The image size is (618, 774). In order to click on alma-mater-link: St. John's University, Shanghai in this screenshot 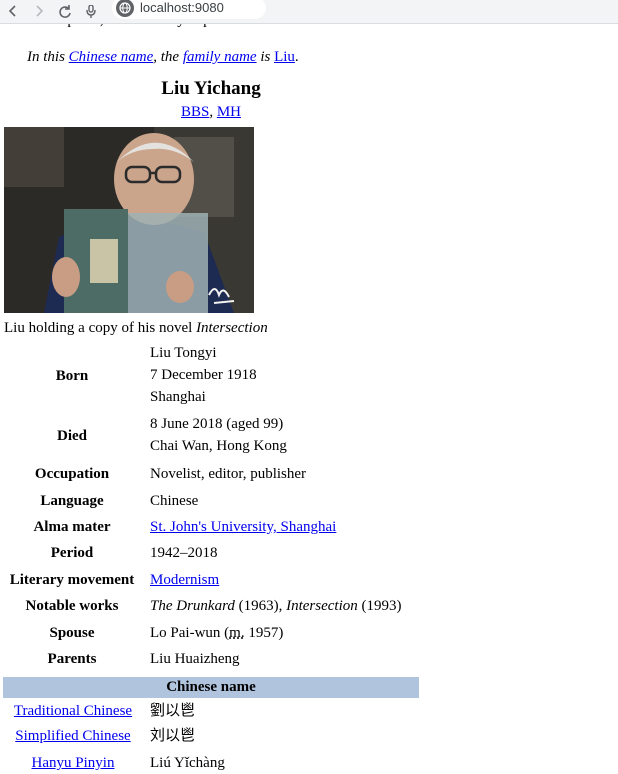, I will do `click(243, 527)`.